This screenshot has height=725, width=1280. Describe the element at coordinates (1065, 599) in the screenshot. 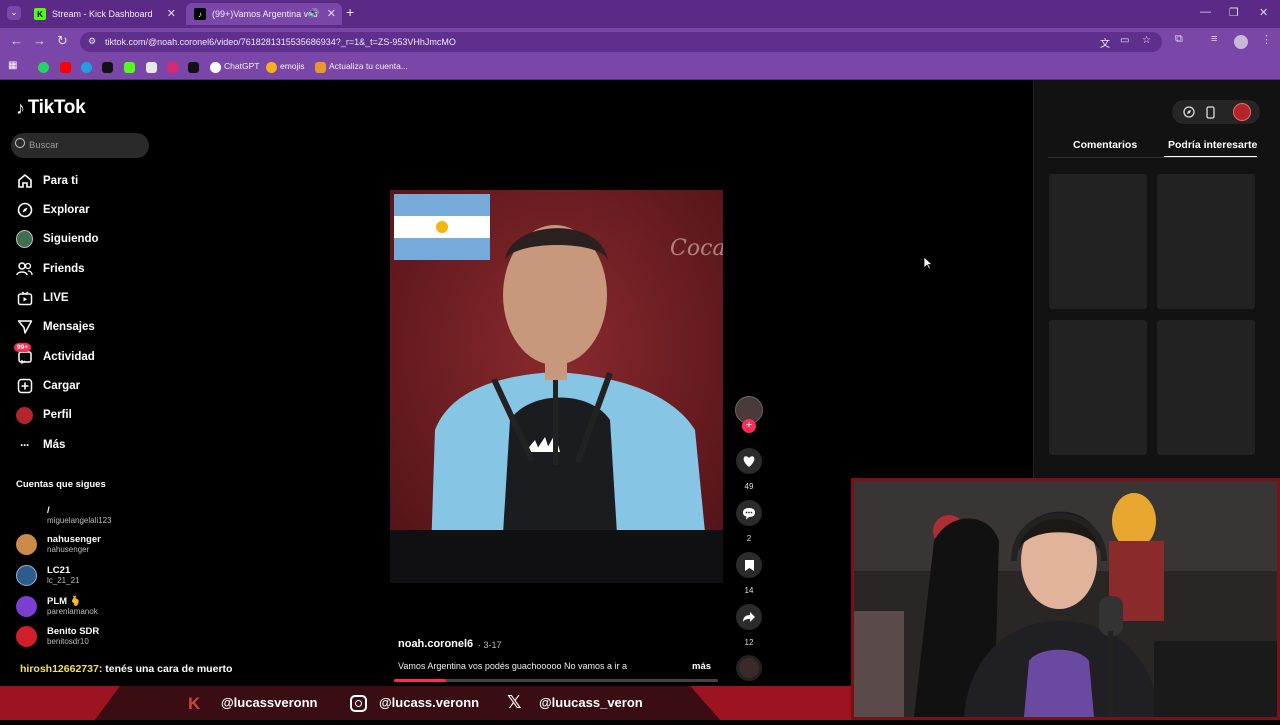

I see `webcam-image` at that location.